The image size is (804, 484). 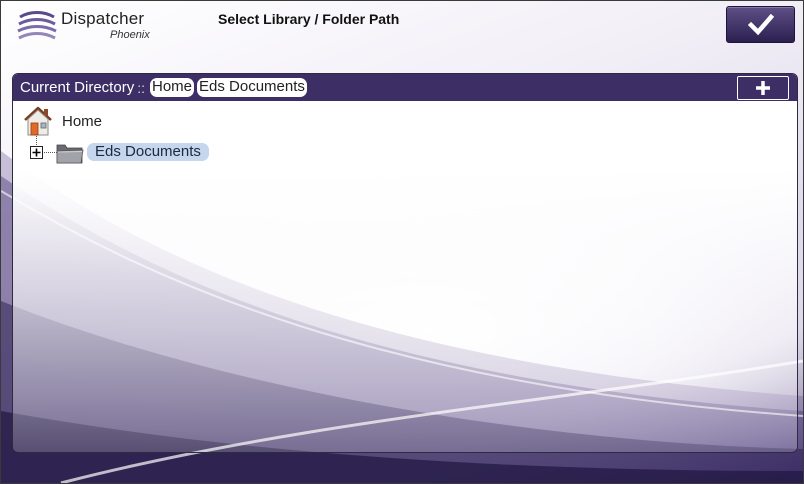 What do you see at coordinates (171, 87) in the screenshot?
I see `breadcrumb-home: Home` at bounding box center [171, 87].